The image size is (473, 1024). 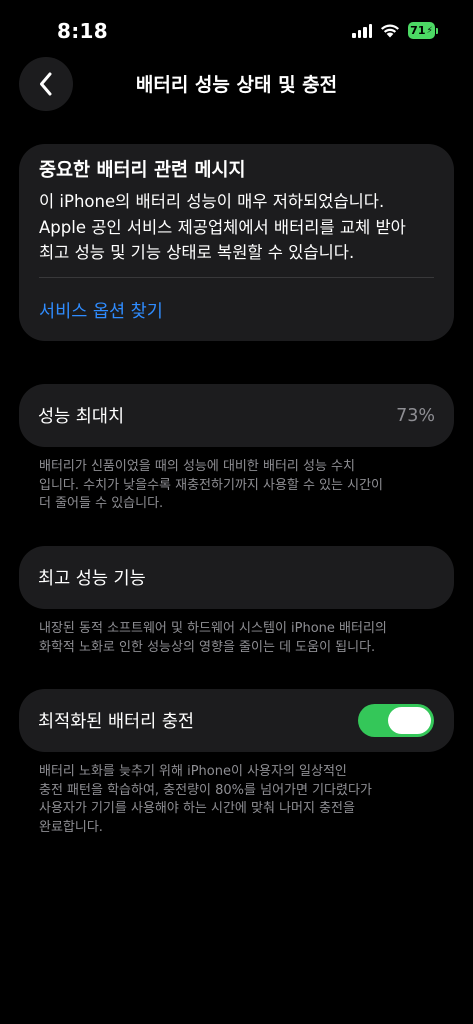 I want to click on peak-performance-row: 최고 성능 기능, so click(x=236, y=577).